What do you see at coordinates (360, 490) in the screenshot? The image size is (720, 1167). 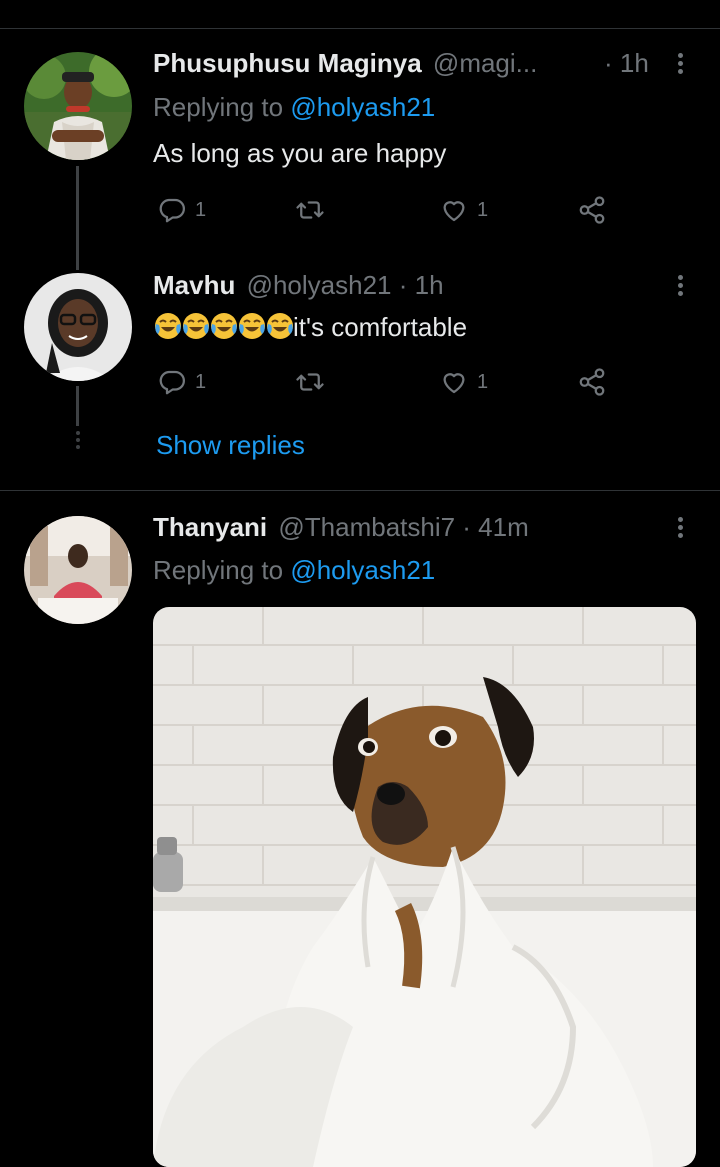 I see `conversation-divider` at bounding box center [360, 490].